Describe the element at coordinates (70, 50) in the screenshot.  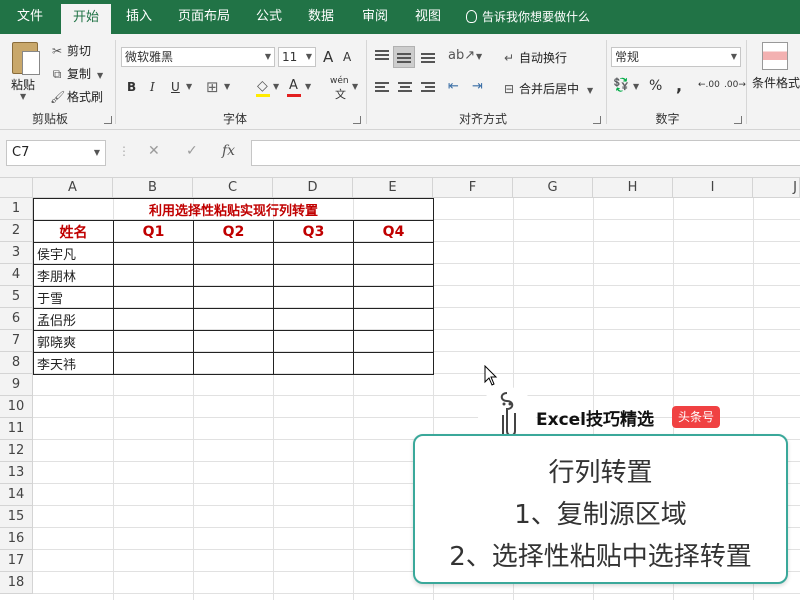
I see `cut-button: ✂ 剪切` at that location.